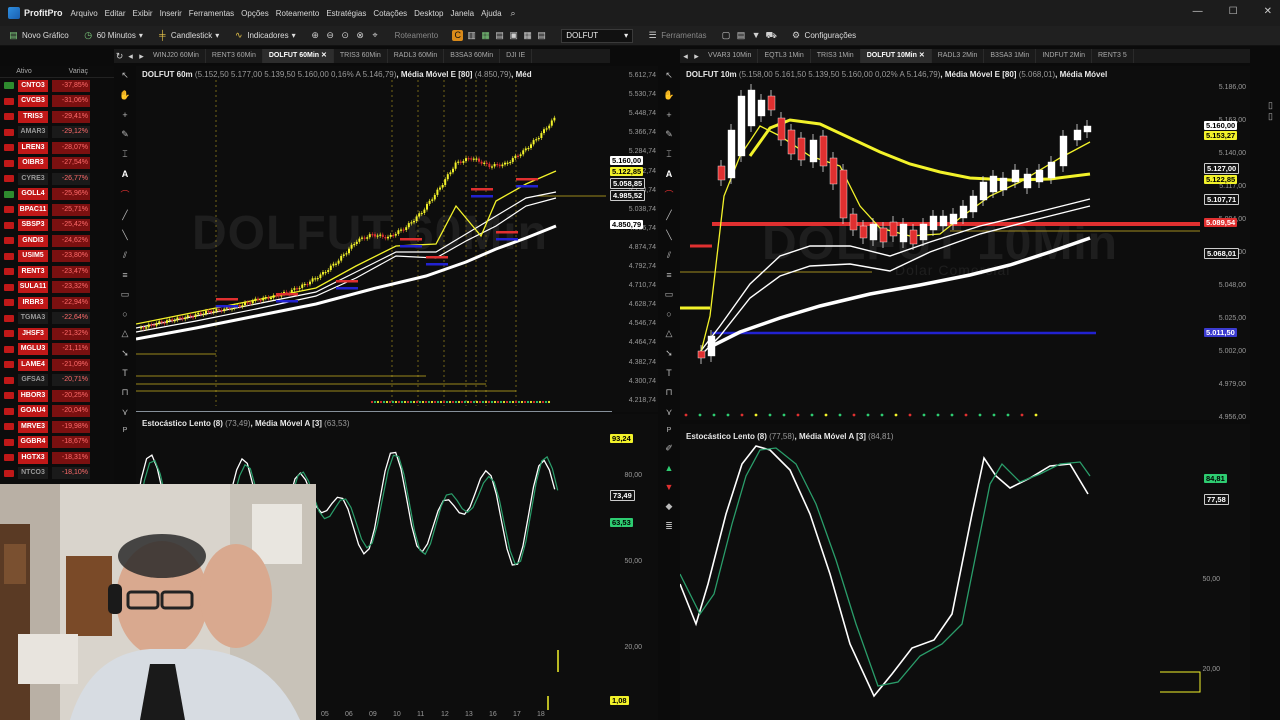 This screenshot has width=1280, height=720. Describe the element at coordinates (57, 117) in the screenshot. I see `watchlist-row: TRIS3 -29,41%` at that location.